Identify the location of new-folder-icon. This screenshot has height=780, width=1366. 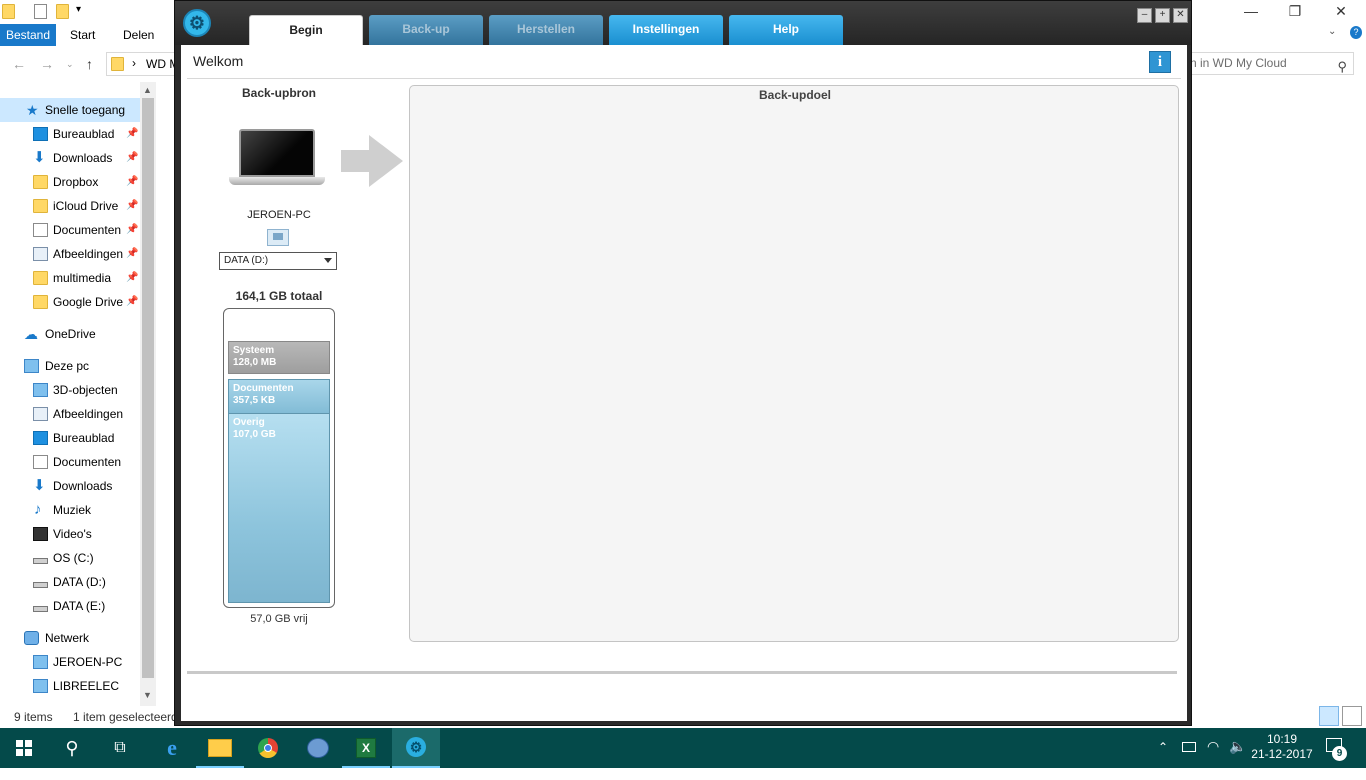
(62, 11).